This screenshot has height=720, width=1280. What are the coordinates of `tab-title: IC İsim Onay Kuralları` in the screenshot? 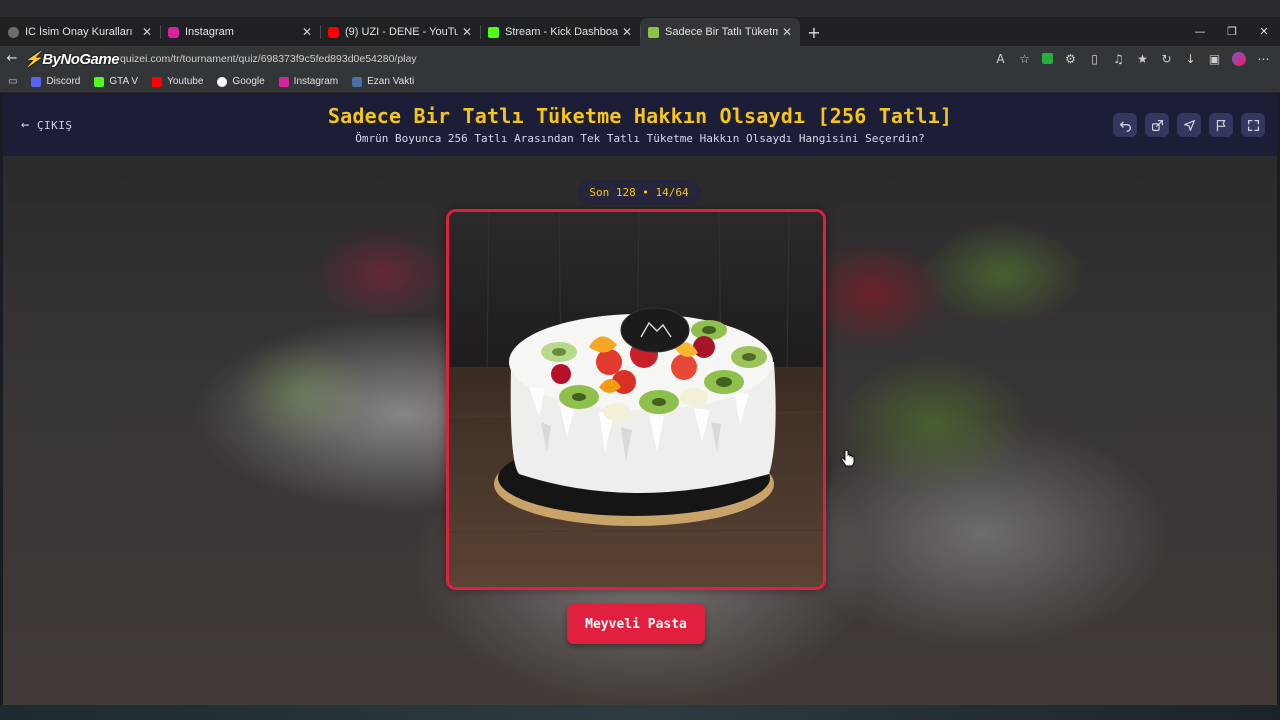 It's located at (79, 32).